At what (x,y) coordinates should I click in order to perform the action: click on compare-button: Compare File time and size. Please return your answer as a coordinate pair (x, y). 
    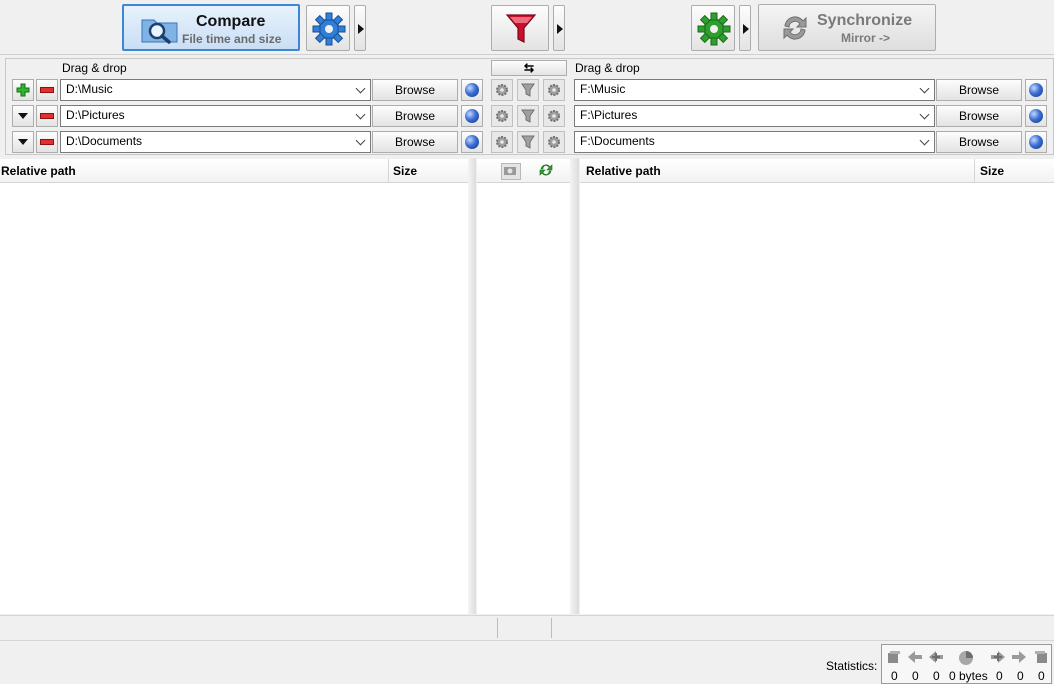
    Looking at the image, I should click on (211, 27).